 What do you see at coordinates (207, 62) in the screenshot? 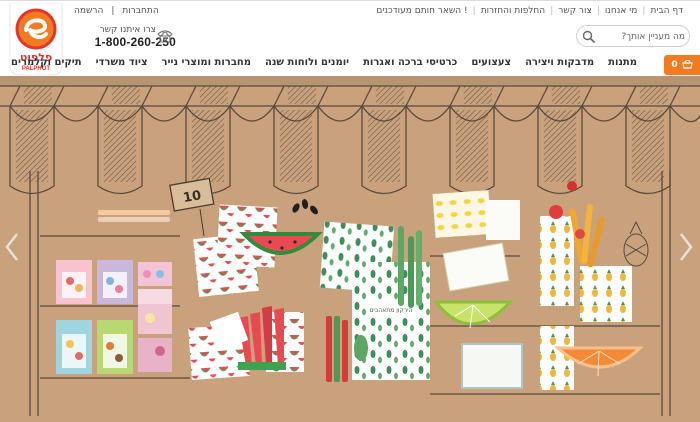
I see `nav-item-notebooks: מחברות ומוצרי נייר` at bounding box center [207, 62].